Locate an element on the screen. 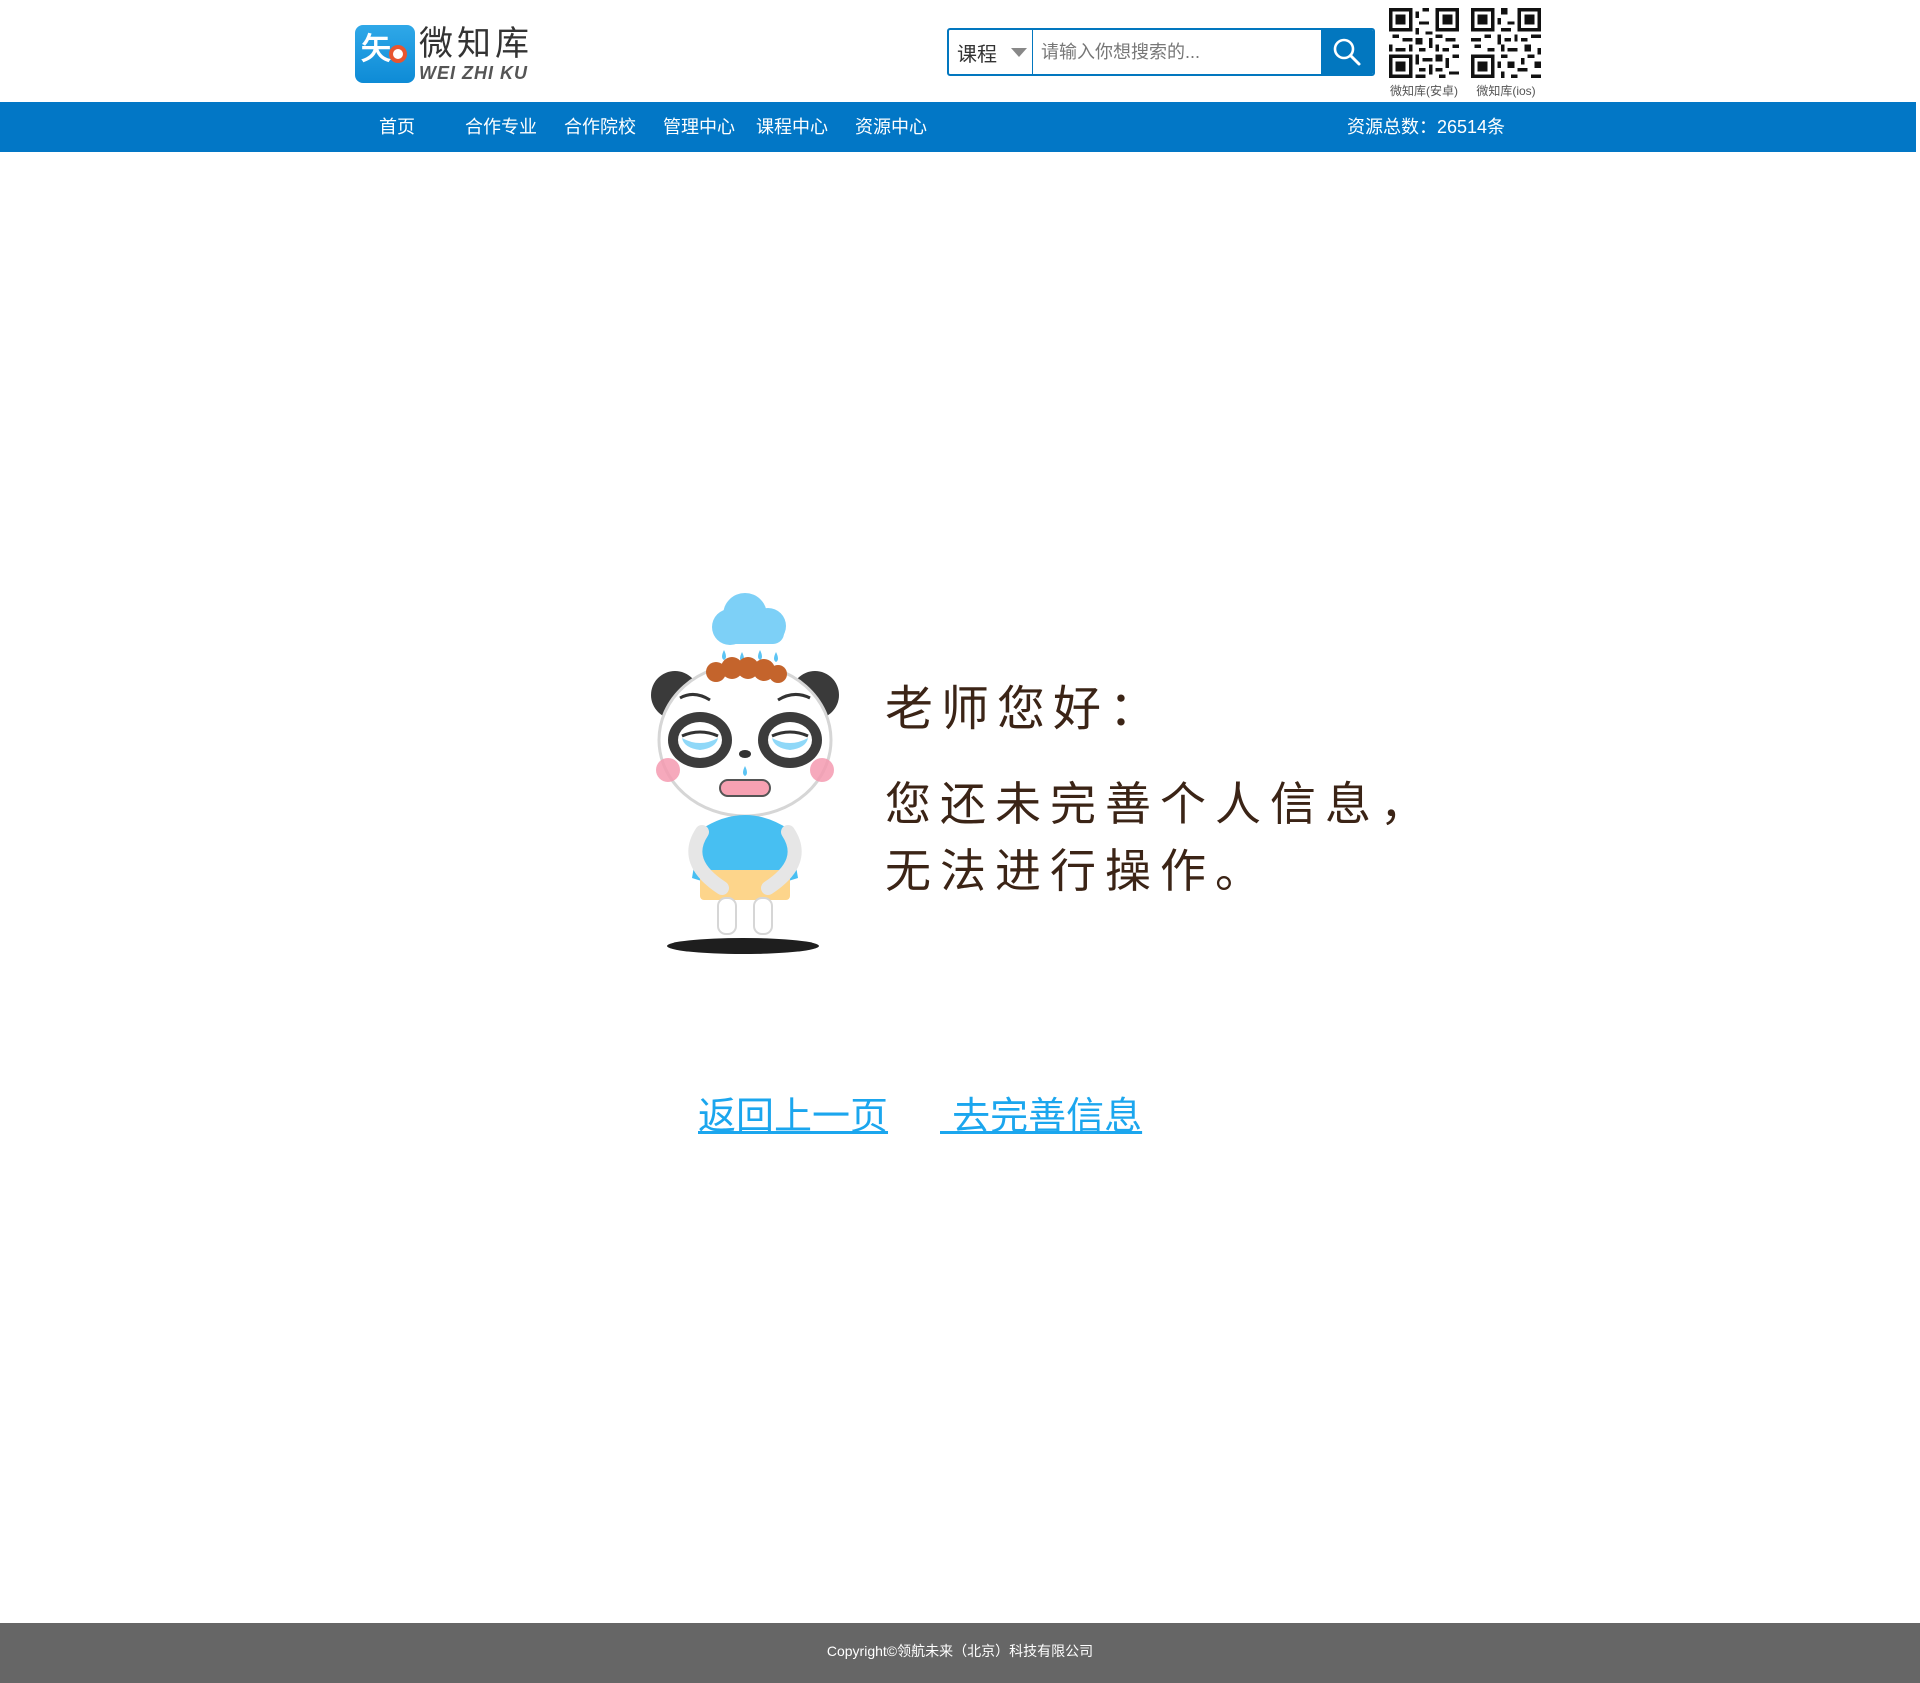 The width and height of the screenshot is (1920, 1683). search-bar: 课程 is located at coordinates (1161, 52).